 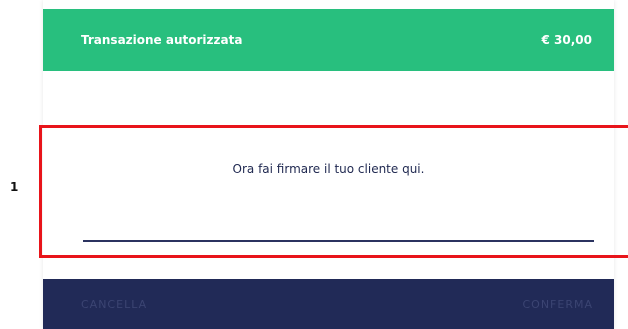 I want to click on annotation-marker: 1, so click(x=14, y=187).